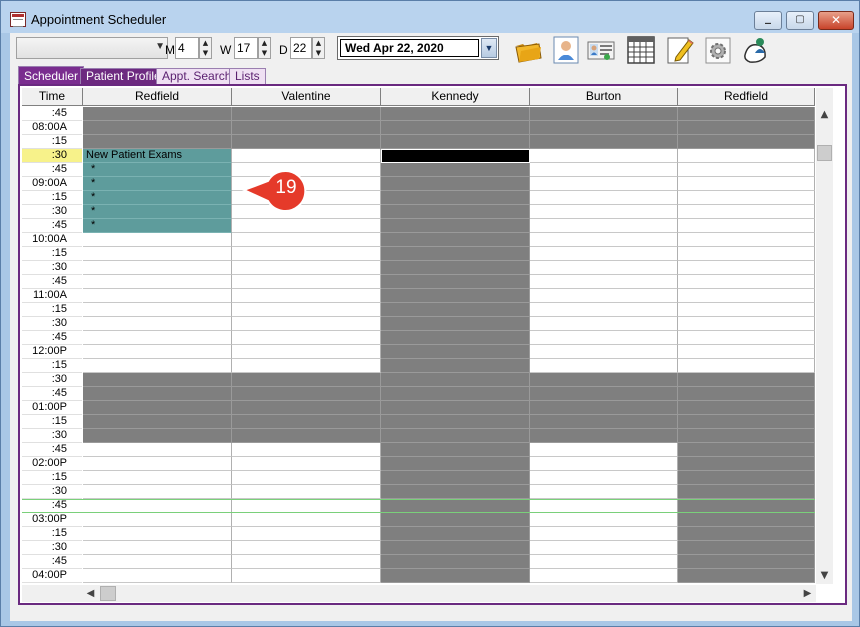 Image resolution: width=860 pixels, height=627 pixels. What do you see at coordinates (566, 50) in the screenshot?
I see `provider-button` at bounding box center [566, 50].